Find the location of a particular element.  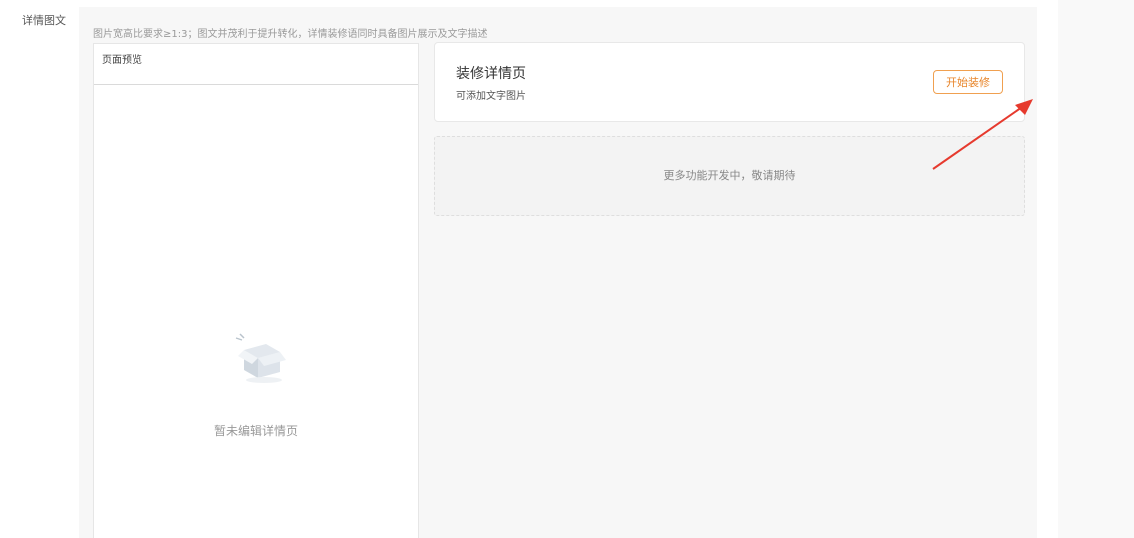

detail-field-label: 详情图文 is located at coordinates (44, 20).